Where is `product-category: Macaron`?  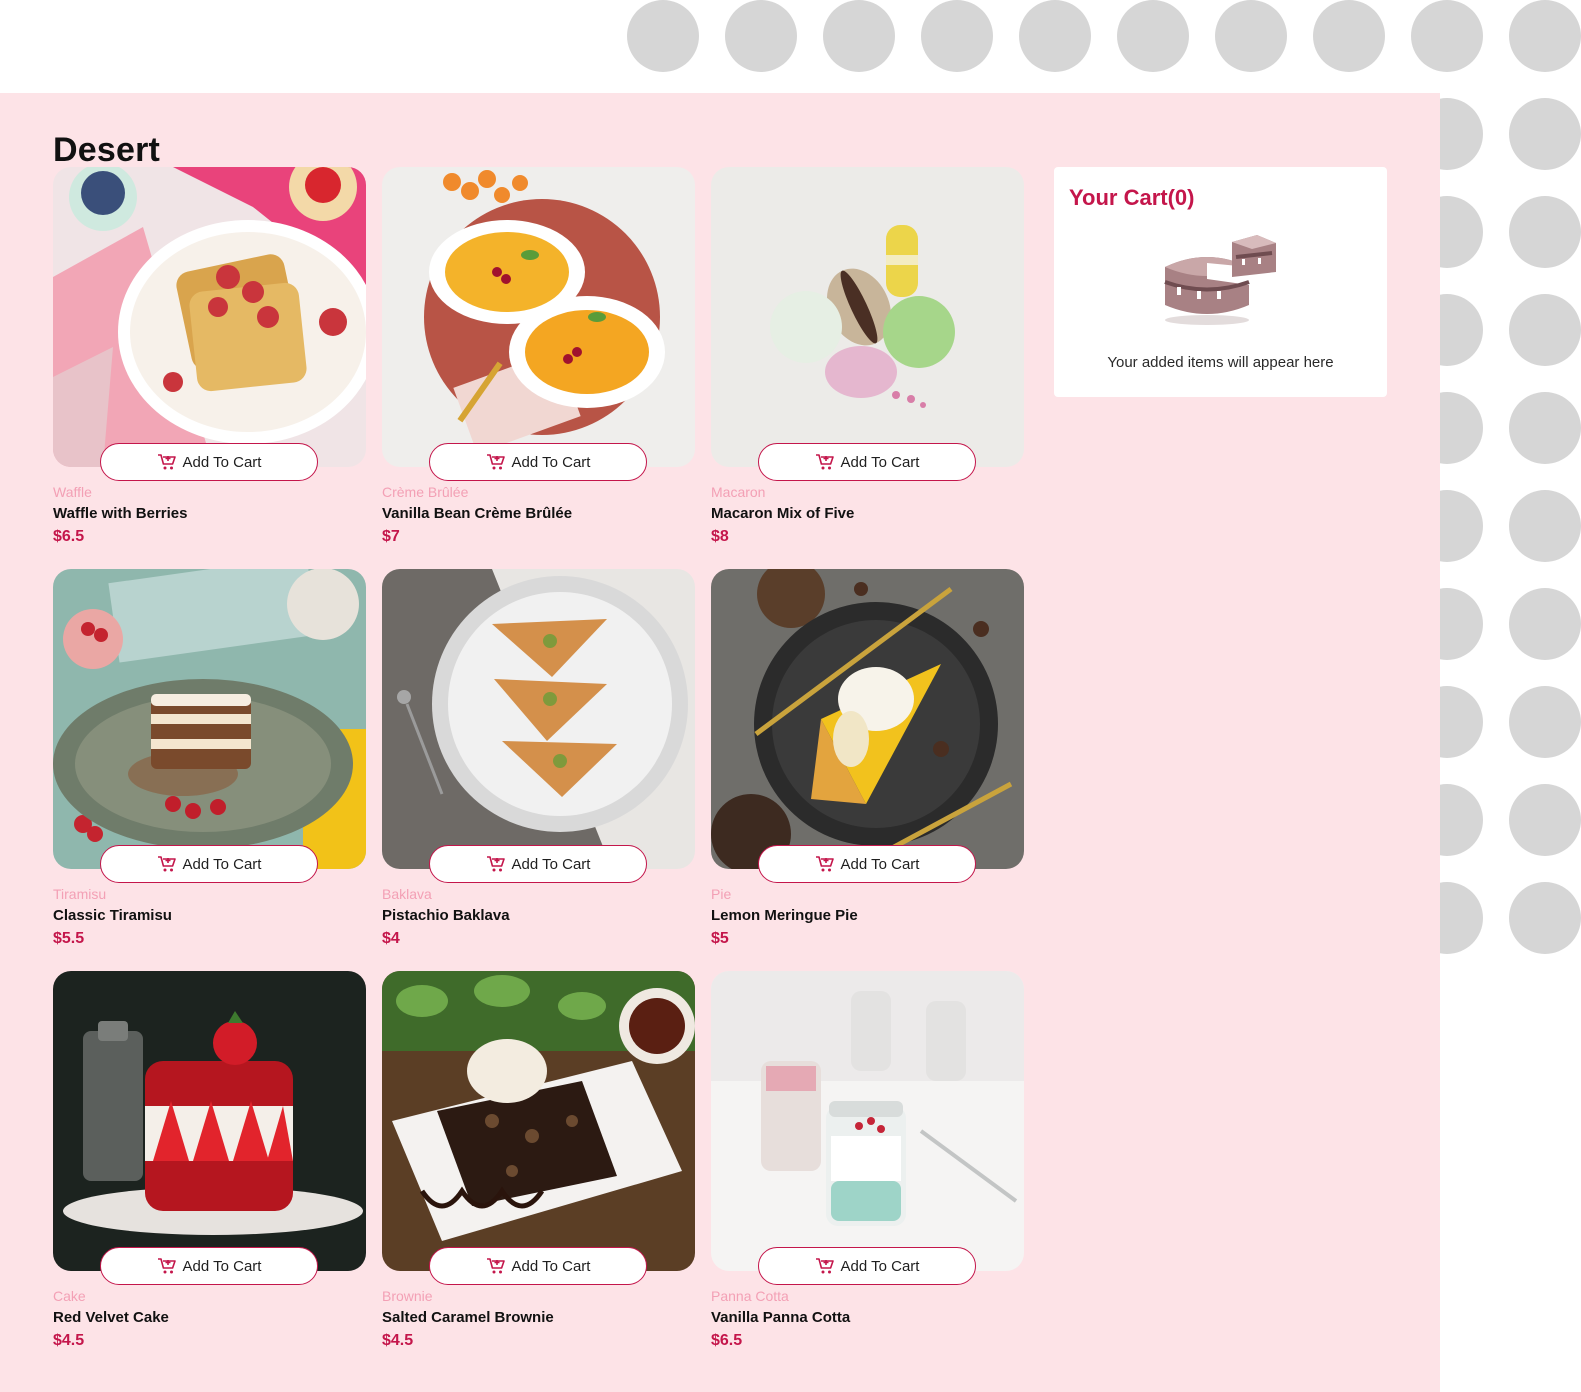
product-category: Macaron is located at coordinates (738, 492).